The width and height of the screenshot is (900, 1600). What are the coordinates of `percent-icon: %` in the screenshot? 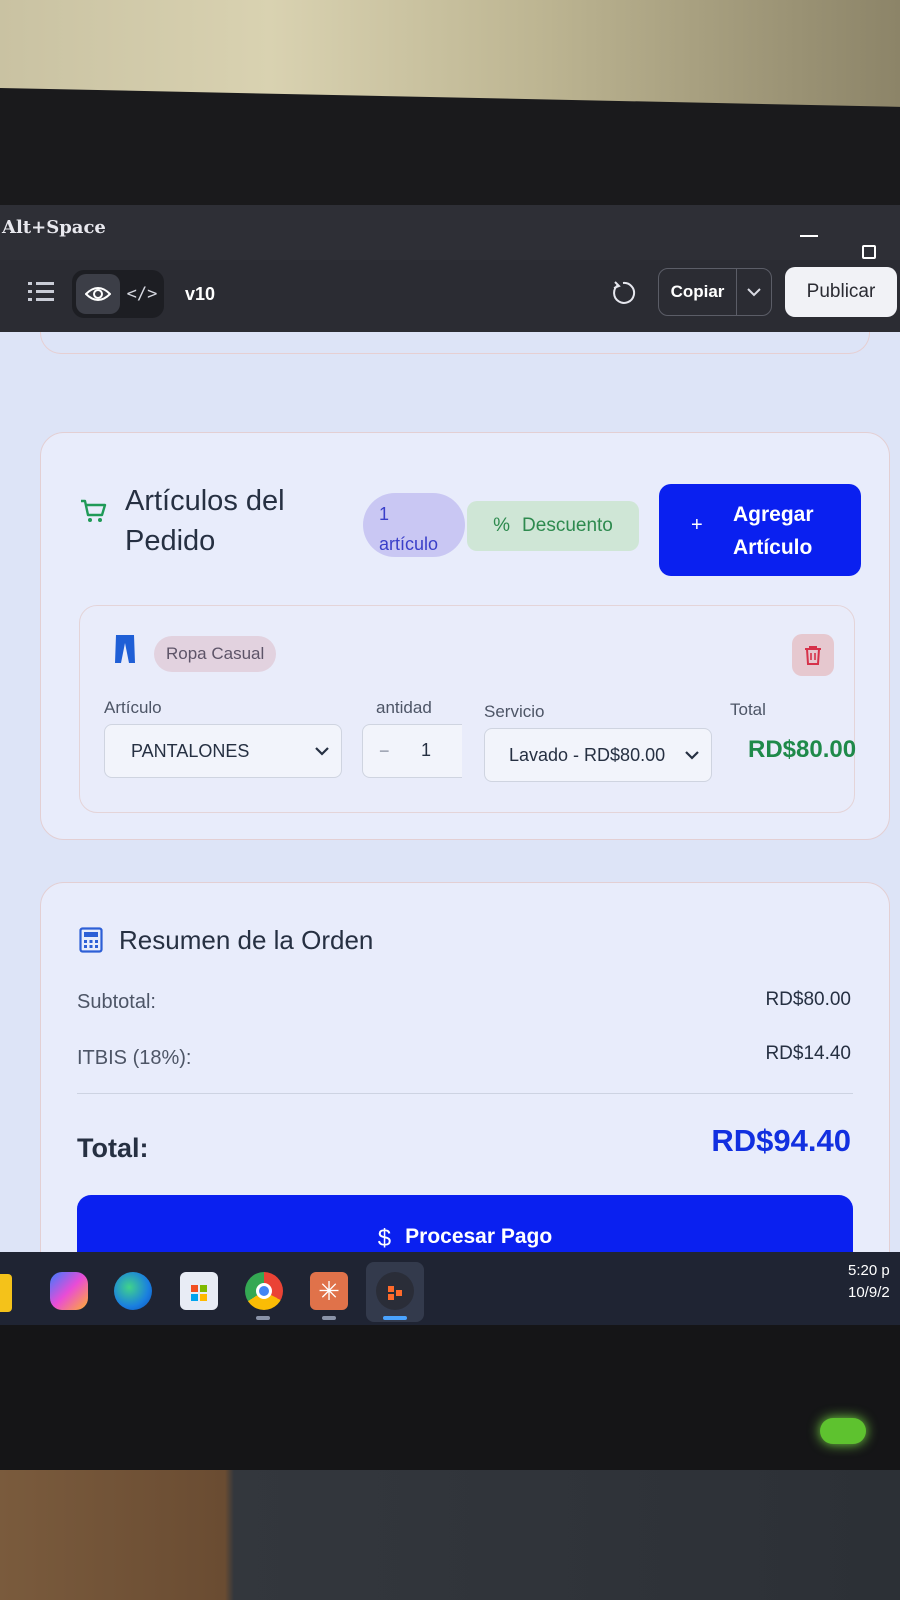 It's located at (502, 525).